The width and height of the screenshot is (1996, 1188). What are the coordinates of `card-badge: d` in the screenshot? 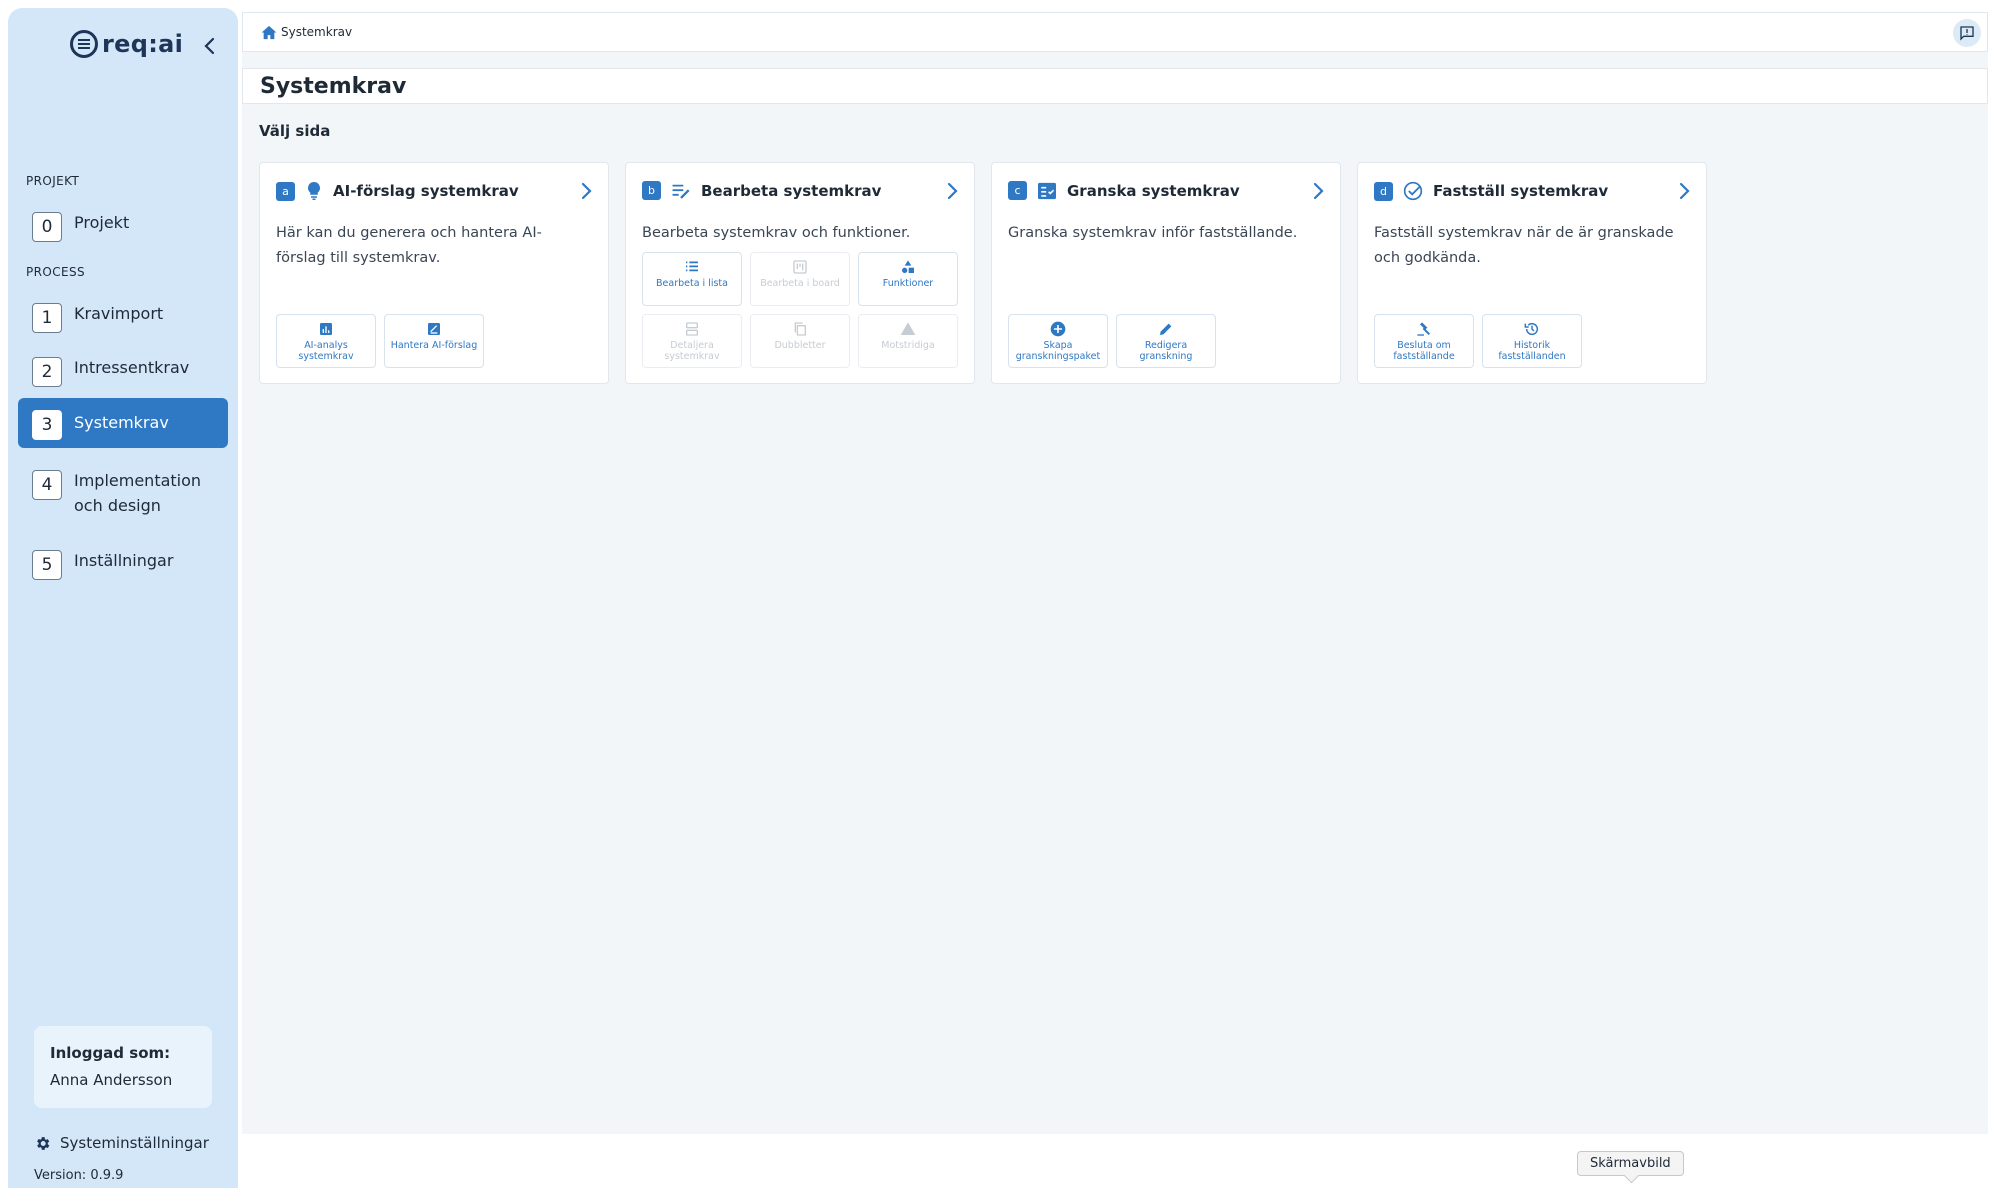 It's located at (1383, 191).